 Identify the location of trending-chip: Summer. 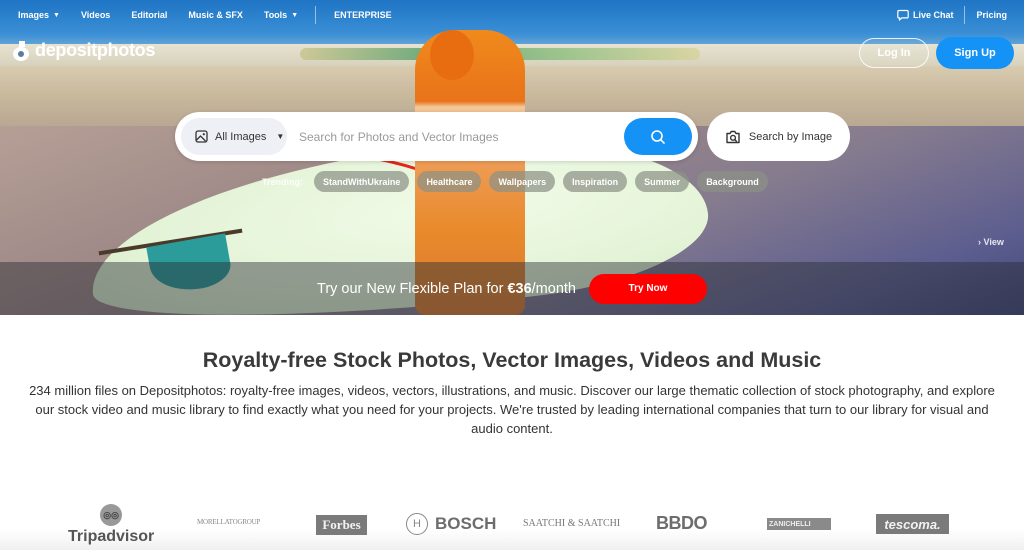
(662, 181).